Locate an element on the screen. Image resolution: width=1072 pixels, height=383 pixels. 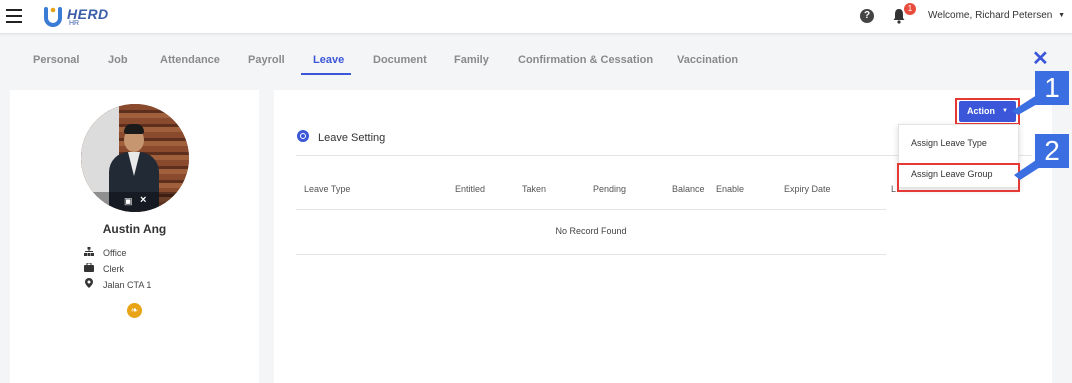
step-callout-1: 1 is located at coordinates (1052, 88).